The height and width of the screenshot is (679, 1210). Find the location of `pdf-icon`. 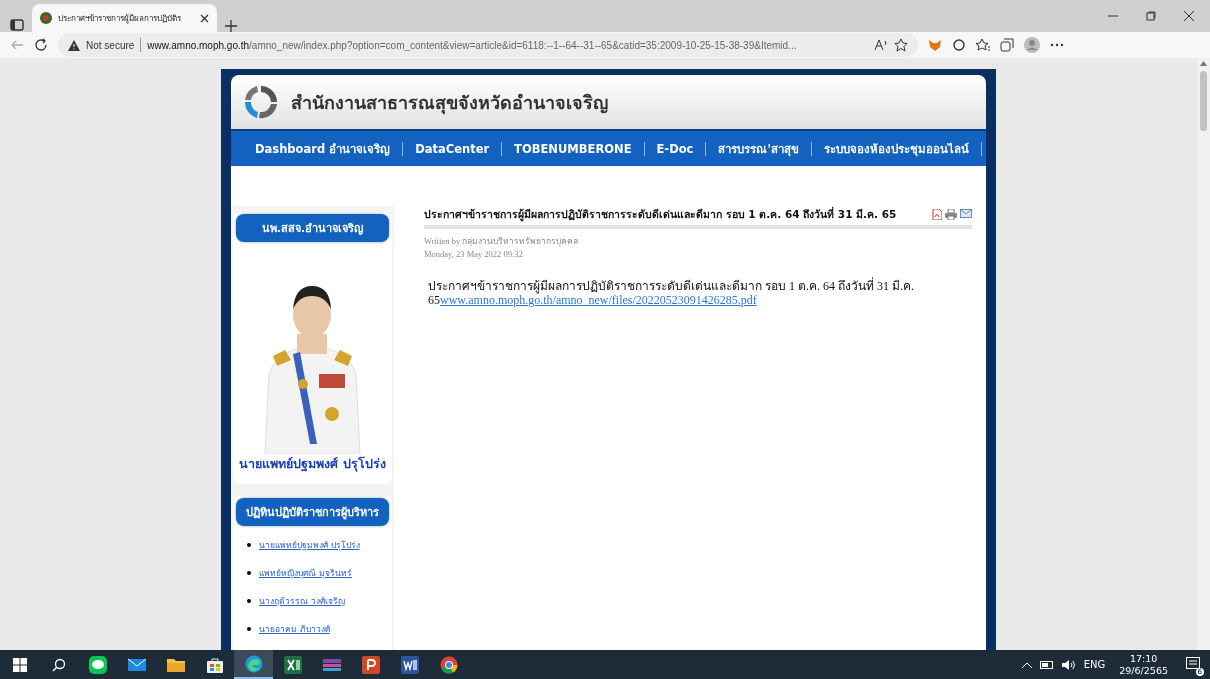

pdf-icon is located at coordinates (937, 214).